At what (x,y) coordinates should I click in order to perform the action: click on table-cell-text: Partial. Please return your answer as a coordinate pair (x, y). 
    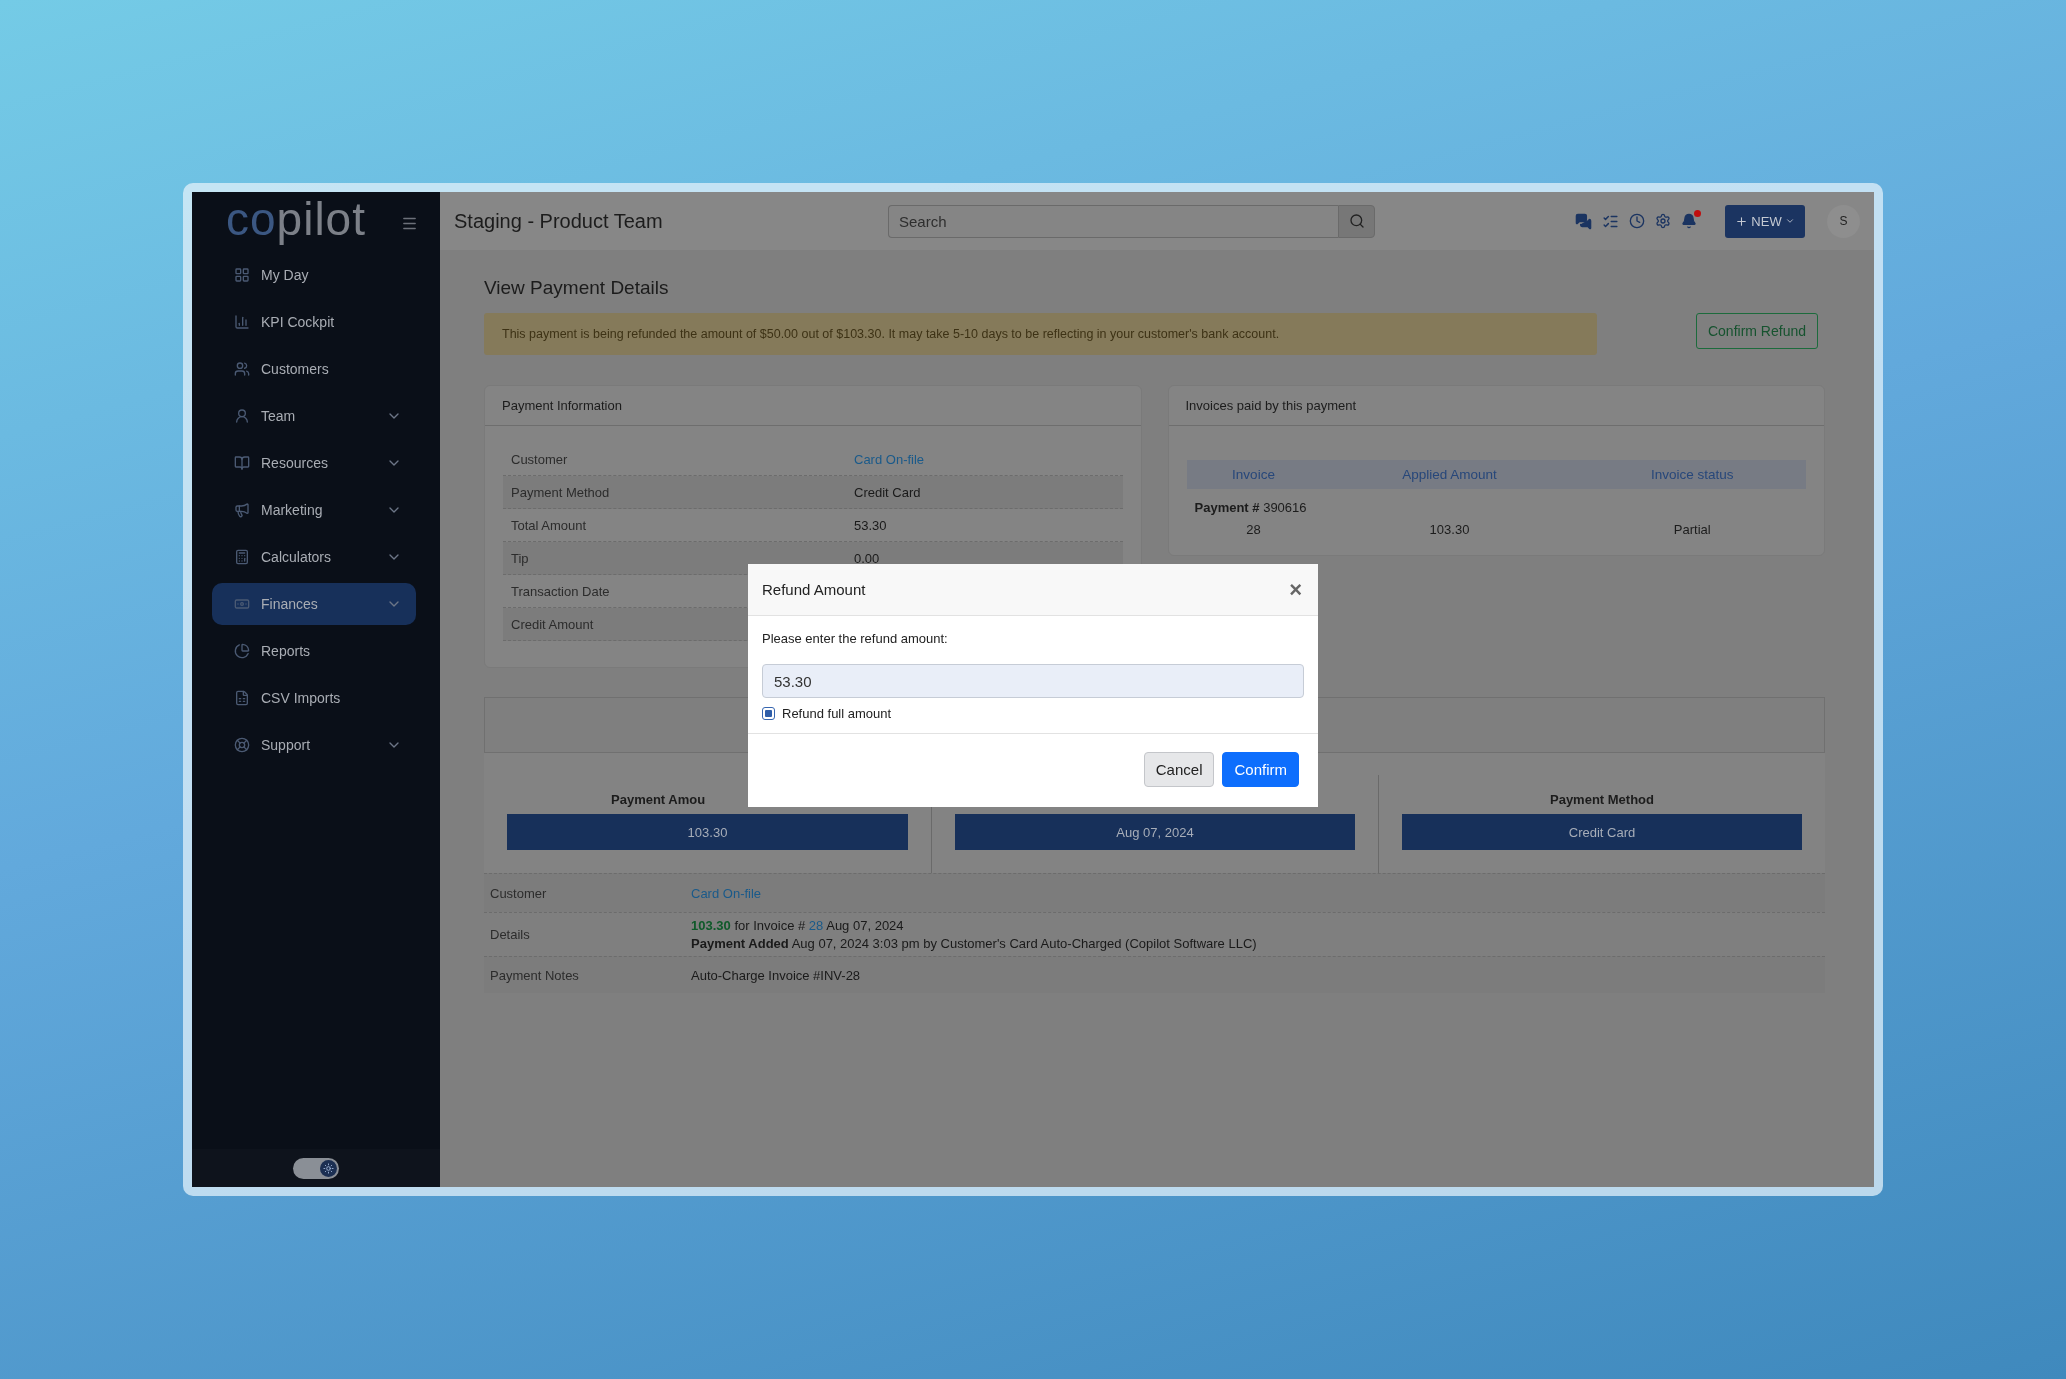
    Looking at the image, I should click on (1692, 529).